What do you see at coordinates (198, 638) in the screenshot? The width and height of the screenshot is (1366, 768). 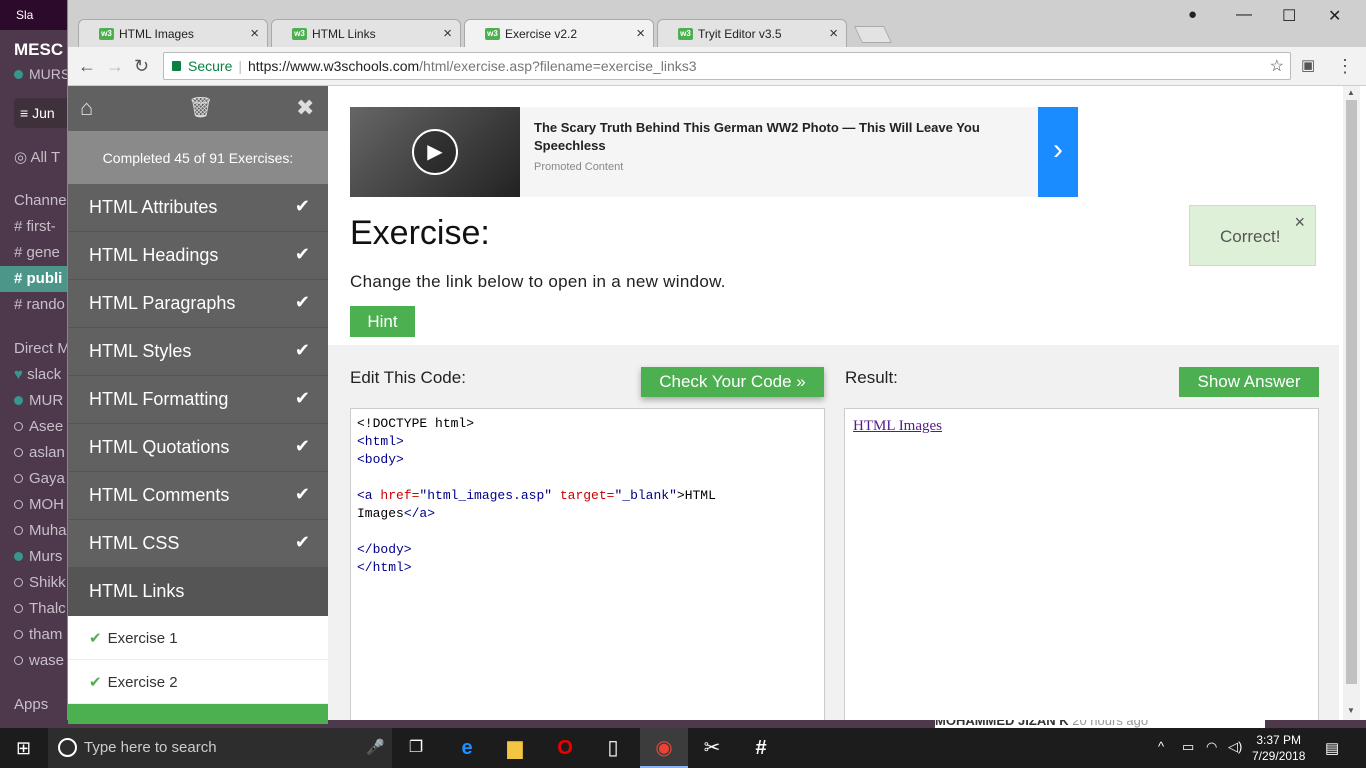 I see `sidebar-exercise-item: ✔ Exercise 1` at bounding box center [198, 638].